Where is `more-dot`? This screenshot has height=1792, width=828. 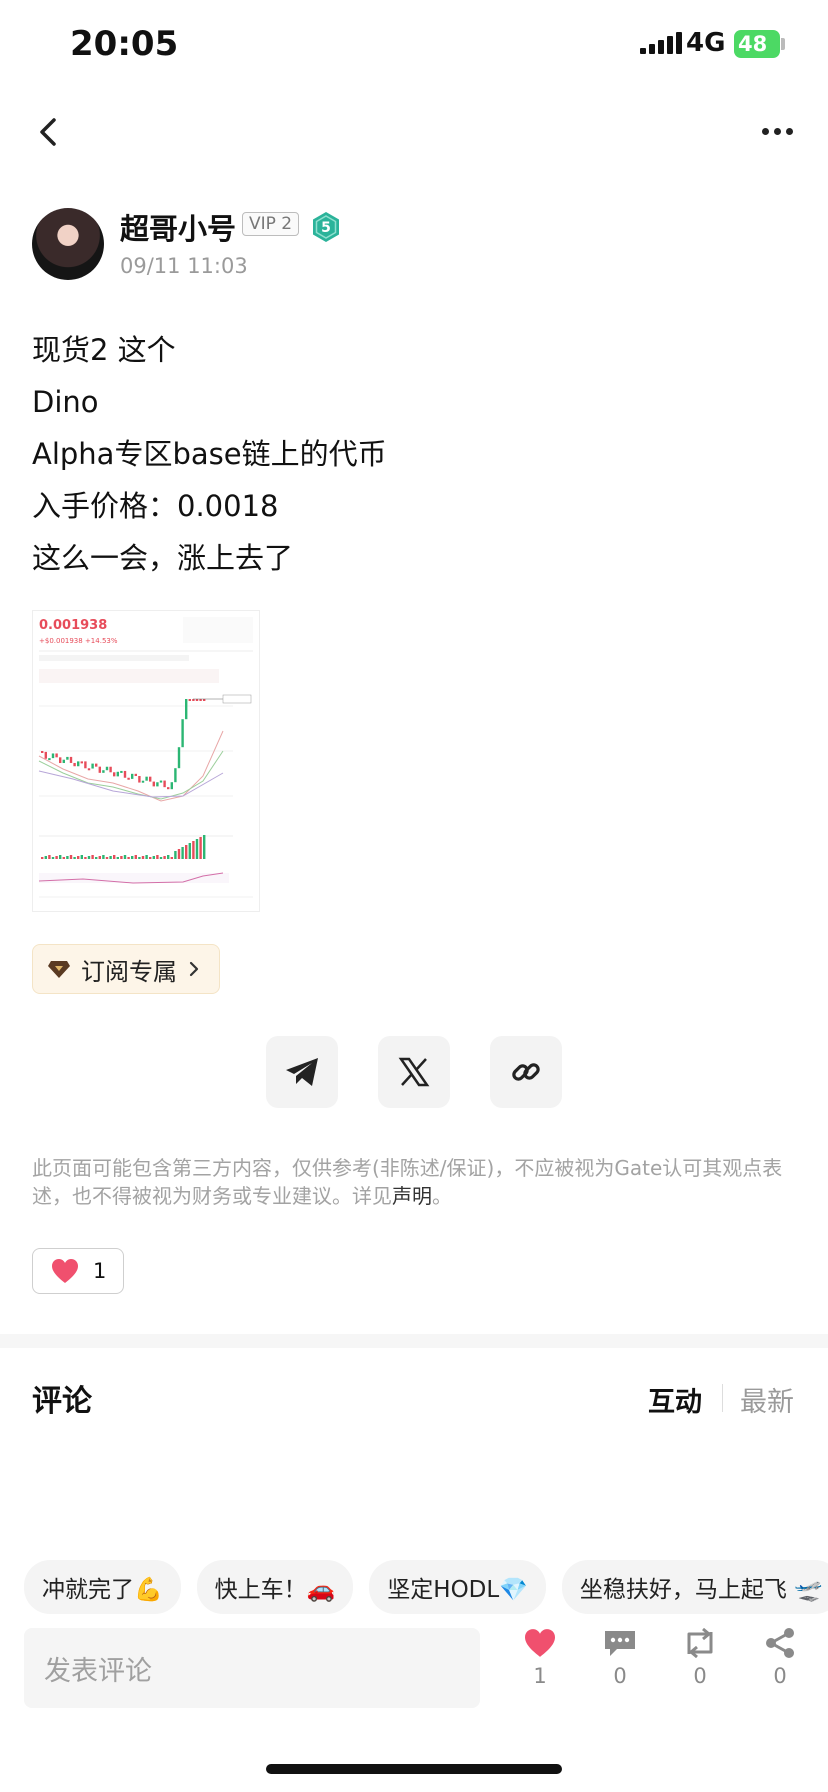
more-dot is located at coordinates (765, 131).